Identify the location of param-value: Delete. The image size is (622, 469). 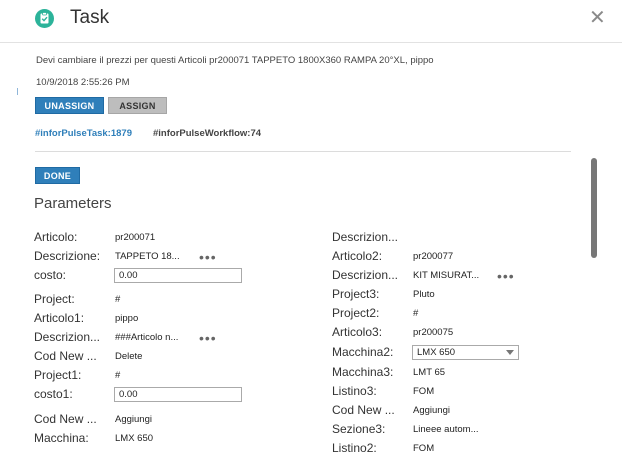
(129, 356).